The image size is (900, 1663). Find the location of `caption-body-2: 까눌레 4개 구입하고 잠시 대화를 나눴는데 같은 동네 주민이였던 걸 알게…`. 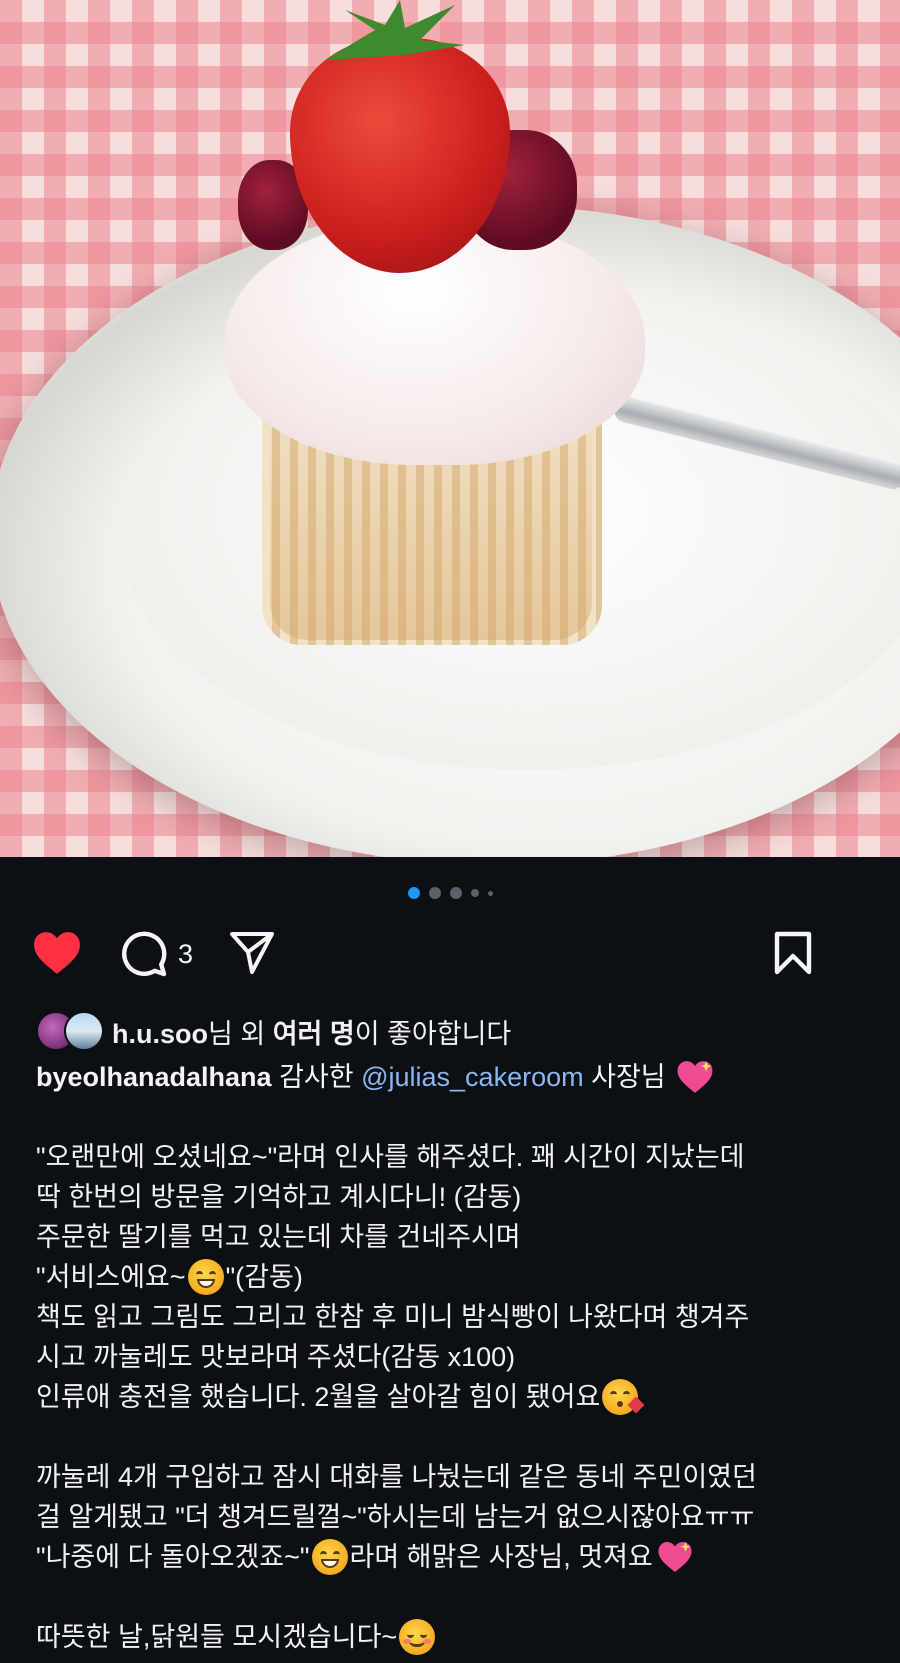

caption-body-2: 까눌레 4개 구입하고 잠시 대화를 나눴는데 같은 동네 주민이였던 걸 알게… is located at coordinates (461, 1517).